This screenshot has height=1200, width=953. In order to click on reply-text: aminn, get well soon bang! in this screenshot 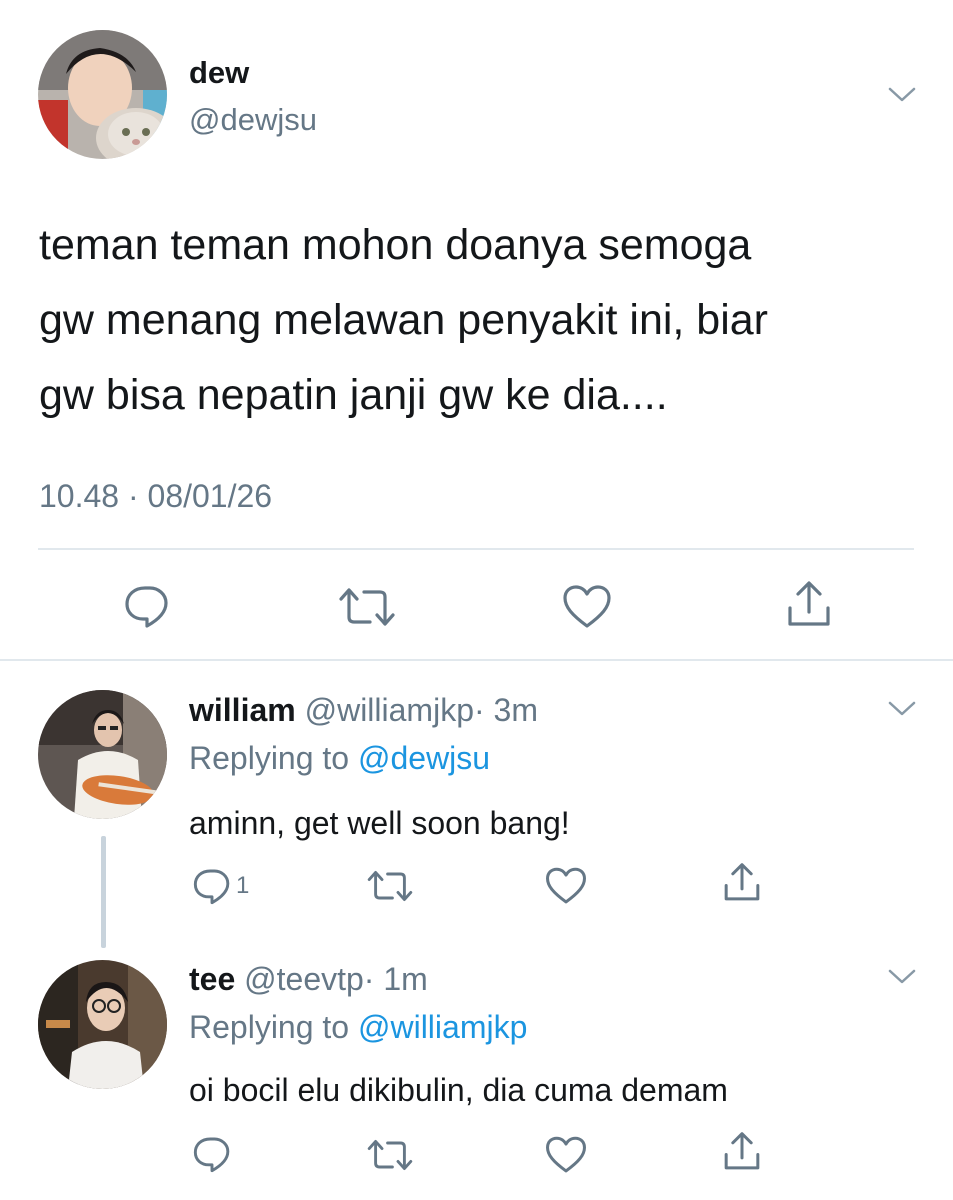, I will do `click(379, 823)`.